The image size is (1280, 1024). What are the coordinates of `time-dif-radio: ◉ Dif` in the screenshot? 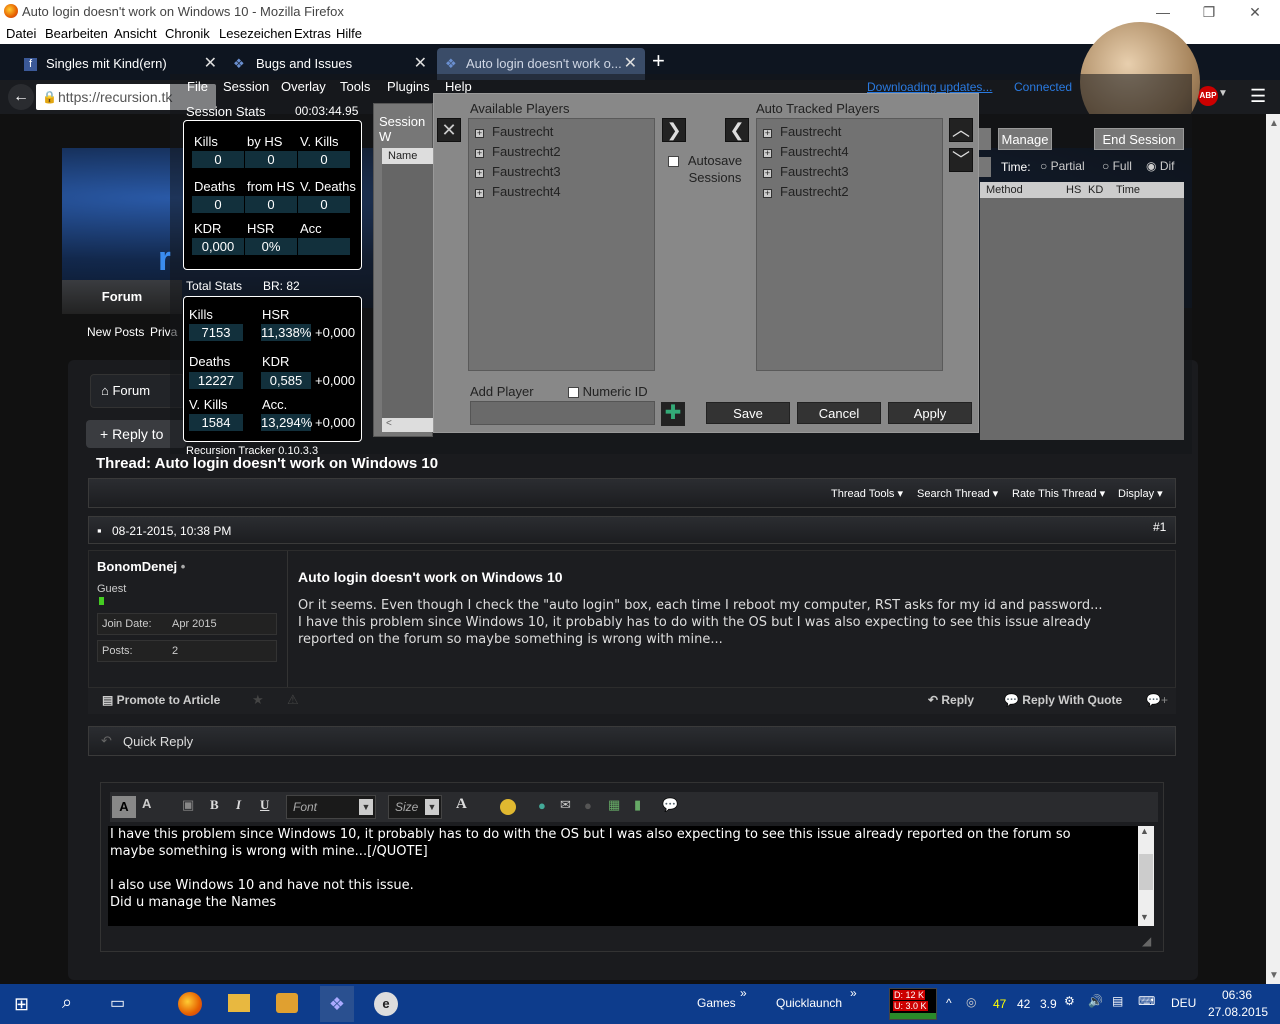 It's located at (1160, 166).